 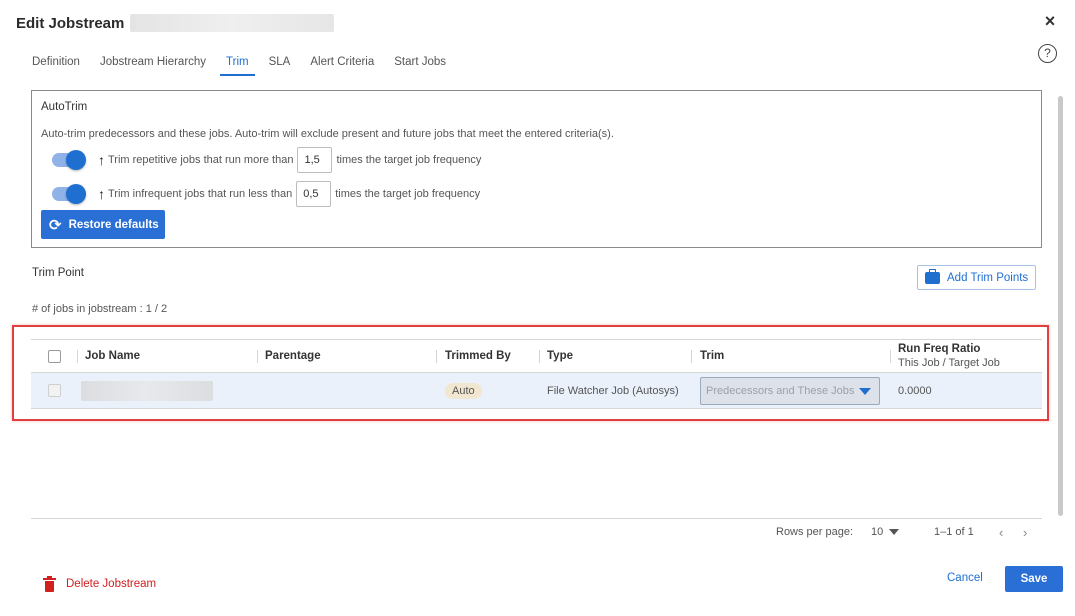 I want to click on trash-icon, so click(x=49, y=583).